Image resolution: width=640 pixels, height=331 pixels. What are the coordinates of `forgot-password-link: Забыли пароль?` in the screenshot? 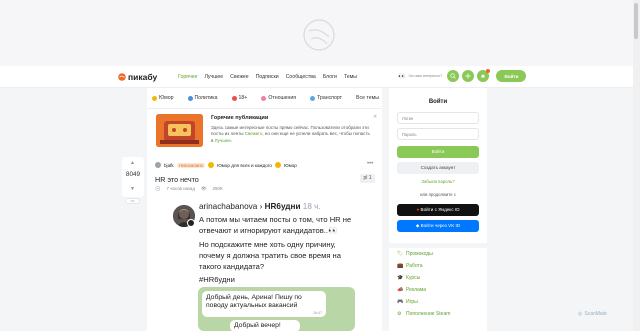 It's located at (438, 181).